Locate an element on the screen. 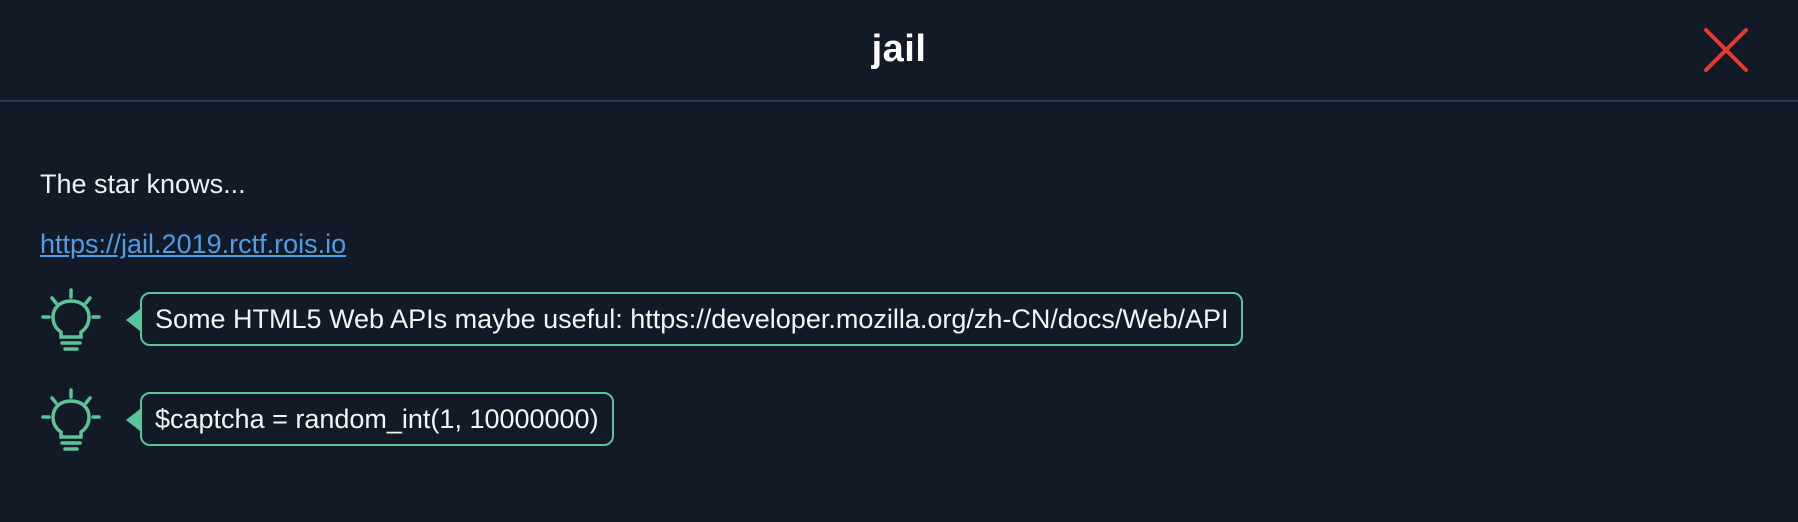  close-icon is located at coordinates (1726, 50).